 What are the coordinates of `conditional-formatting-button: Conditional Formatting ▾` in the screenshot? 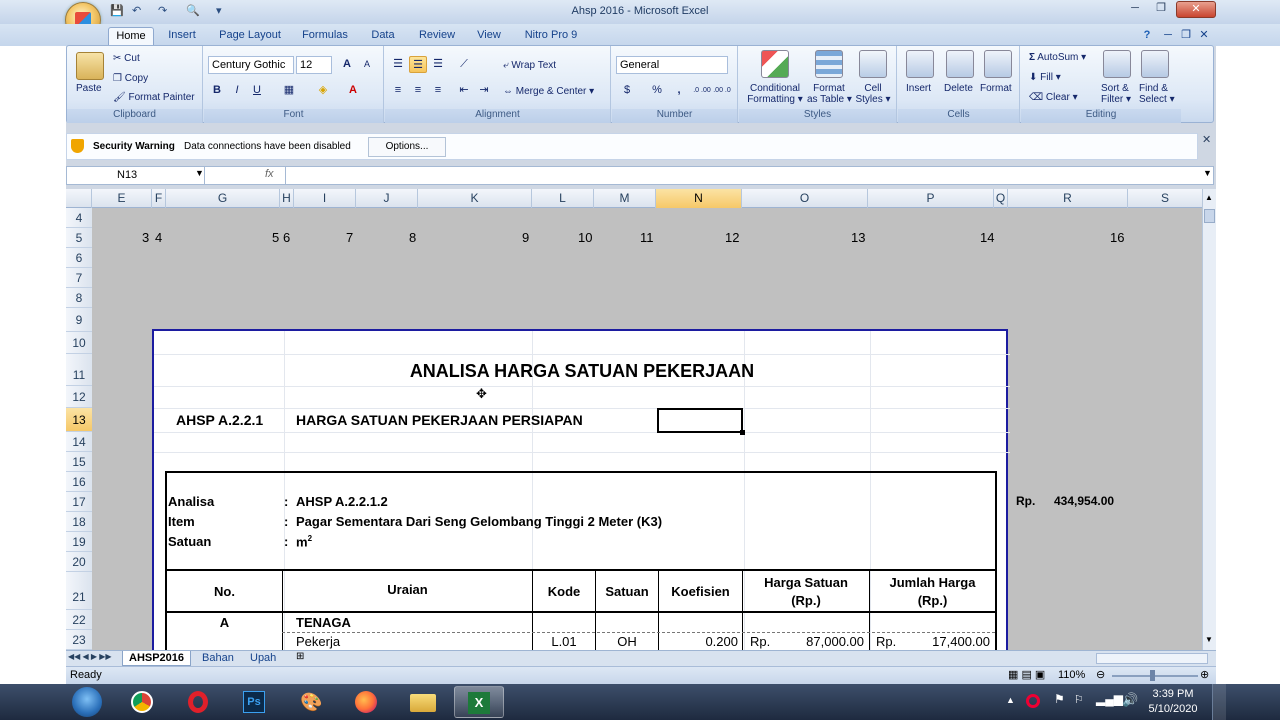 It's located at (775, 94).